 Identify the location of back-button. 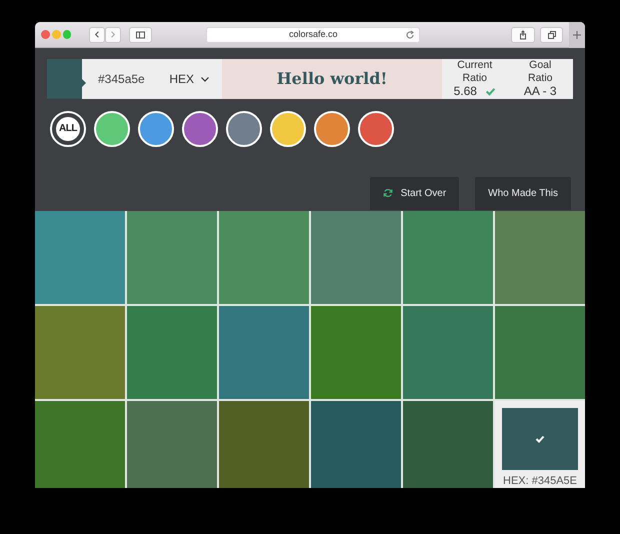
(97, 34).